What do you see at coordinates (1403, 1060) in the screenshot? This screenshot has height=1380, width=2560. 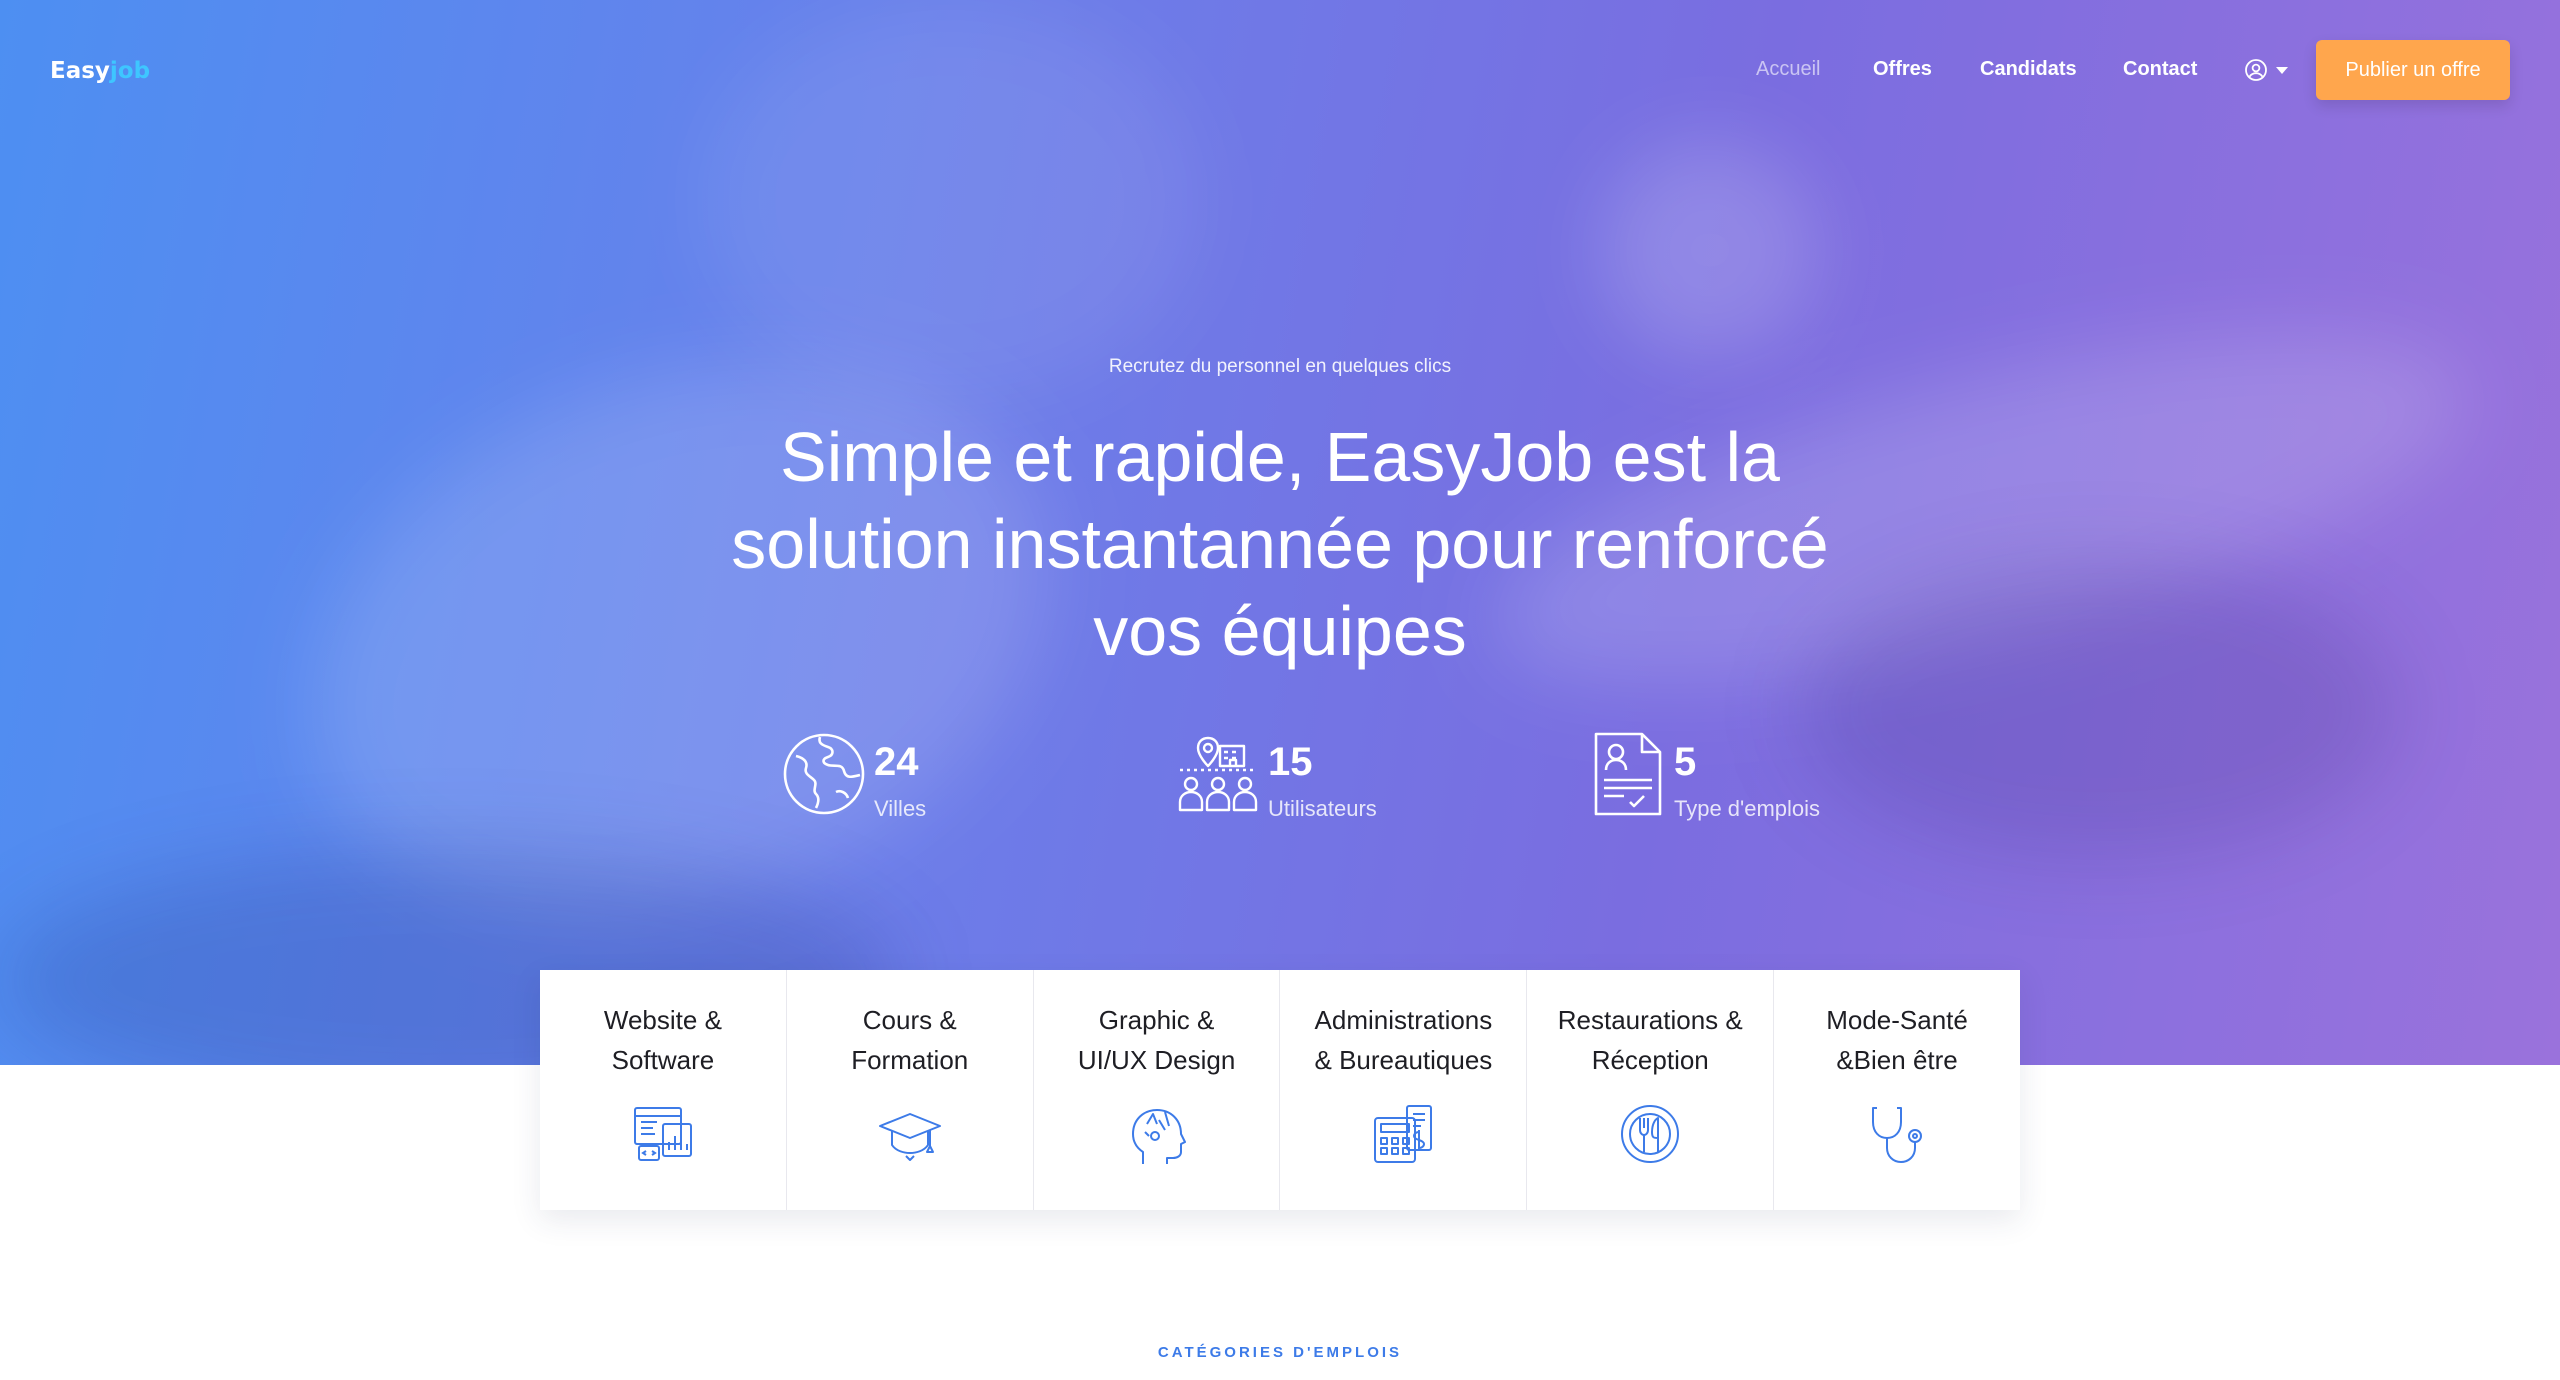 I see `category-title-line: & Bureautiques` at bounding box center [1403, 1060].